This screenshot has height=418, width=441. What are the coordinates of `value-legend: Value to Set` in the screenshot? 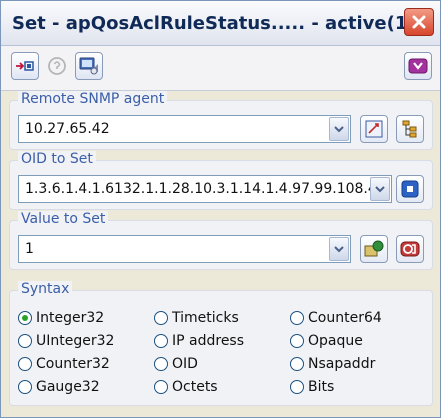 It's located at (63, 219).